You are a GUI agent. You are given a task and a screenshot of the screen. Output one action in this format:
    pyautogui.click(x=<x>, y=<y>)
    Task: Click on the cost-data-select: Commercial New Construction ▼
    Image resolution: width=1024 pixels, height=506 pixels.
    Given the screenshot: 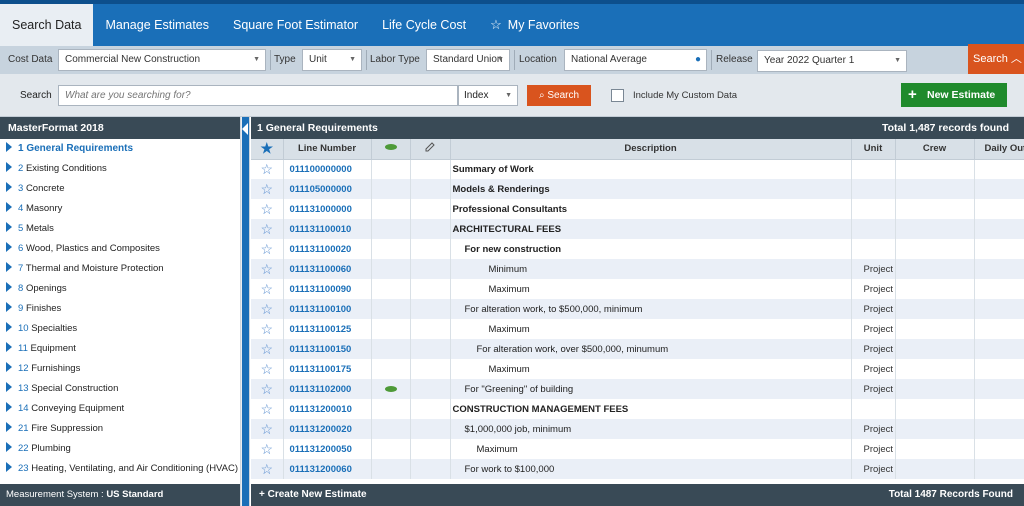 What is the action you would take?
    pyautogui.click(x=162, y=60)
    